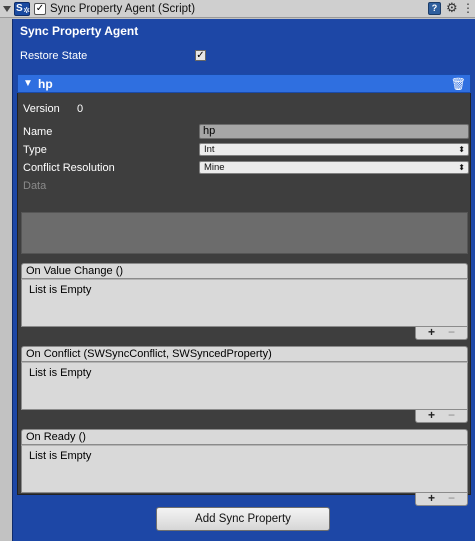 This screenshot has width=475, height=541. What do you see at coordinates (41, 109) in the screenshot?
I see `version-label: Version` at bounding box center [41, 109].